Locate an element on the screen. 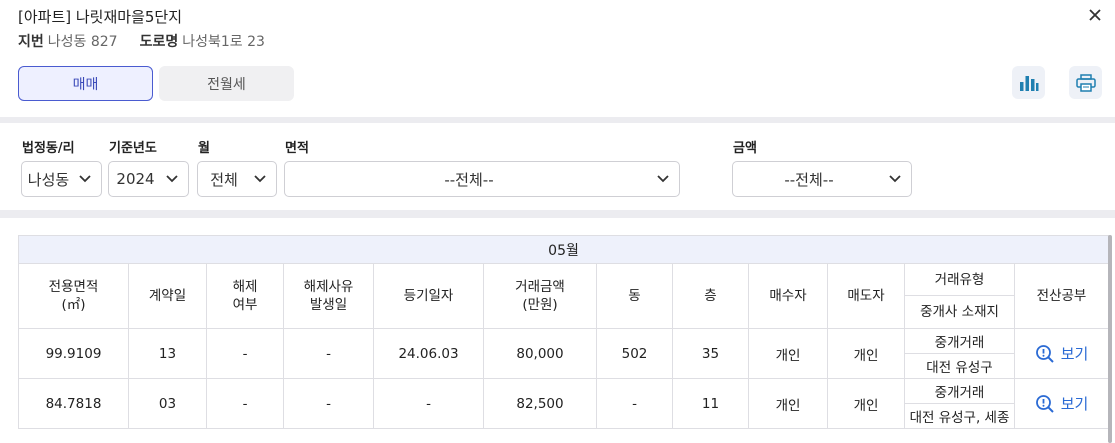  cell-dong: - is located at coordinates (634, 403).